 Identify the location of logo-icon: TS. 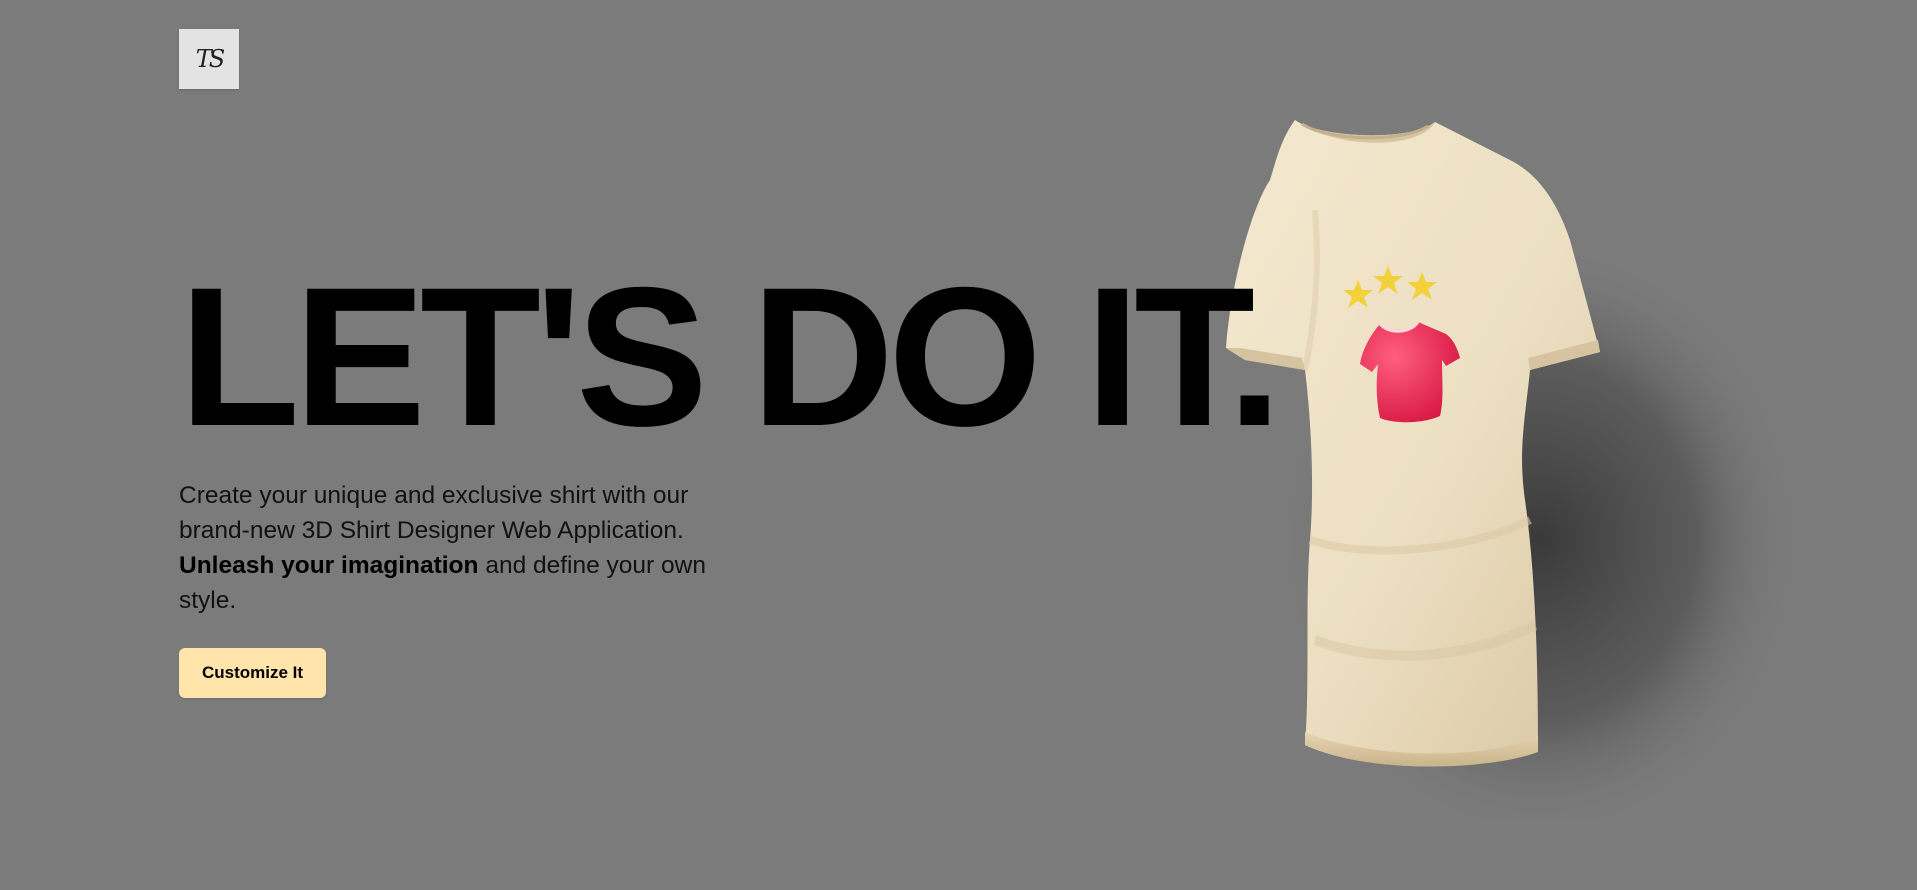
(210, 59).